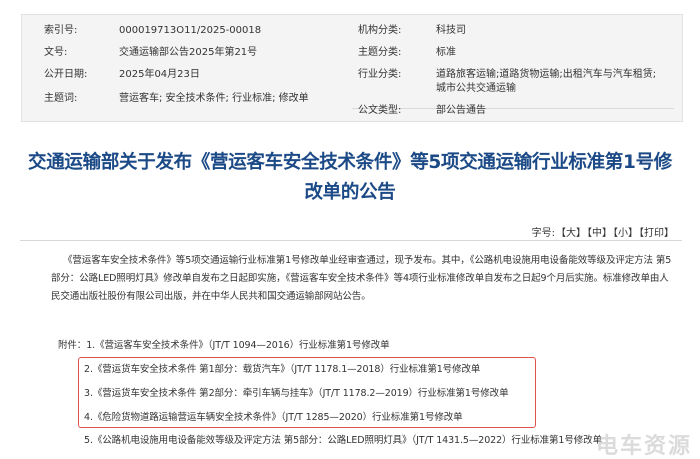 The width and height of the screenshot is (700, 459). Describe the element at coordinates (380, 30) in the screenshot. I see `meta-label: 机构分类:` at that location.